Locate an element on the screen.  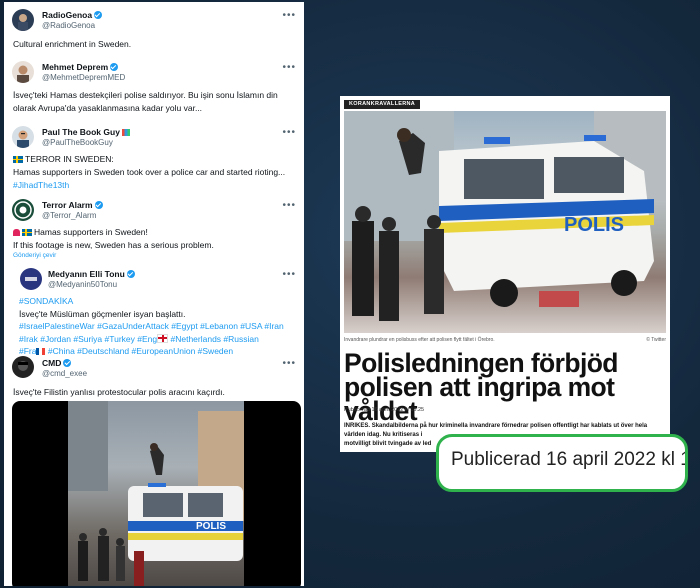
user-handle: @PaulTheBookGuy is located at coordinates (77, 142).